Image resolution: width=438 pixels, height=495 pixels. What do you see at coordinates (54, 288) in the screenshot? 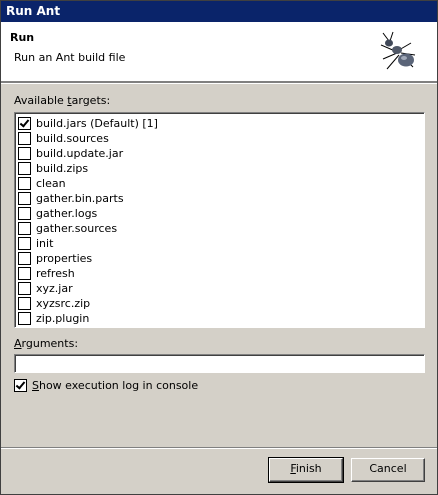
I see `target-label: xyz.jar` at bounding box center [54, 288].